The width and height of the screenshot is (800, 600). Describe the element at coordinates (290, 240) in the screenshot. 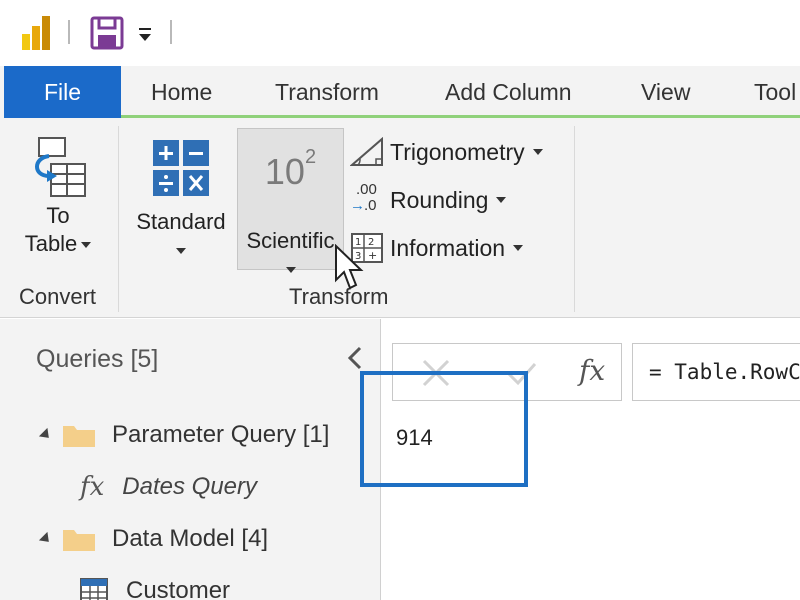

I see `scientific-label: Scientific` at that location.